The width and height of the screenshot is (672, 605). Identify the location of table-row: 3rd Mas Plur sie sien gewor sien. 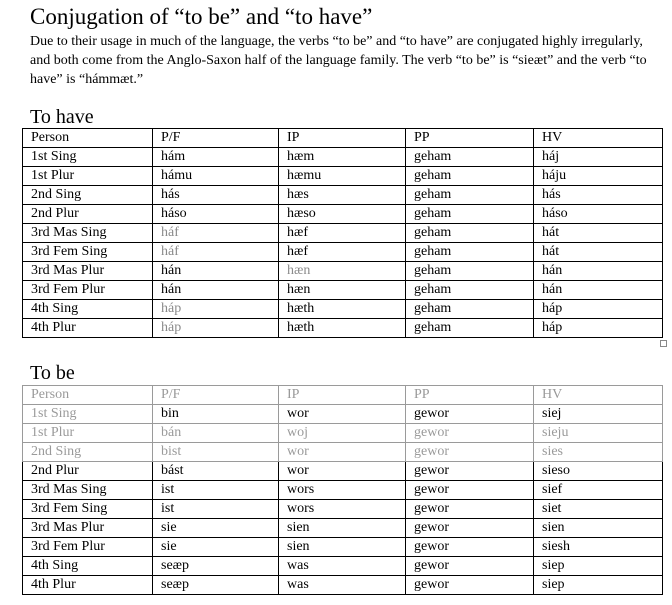
(342, 528).